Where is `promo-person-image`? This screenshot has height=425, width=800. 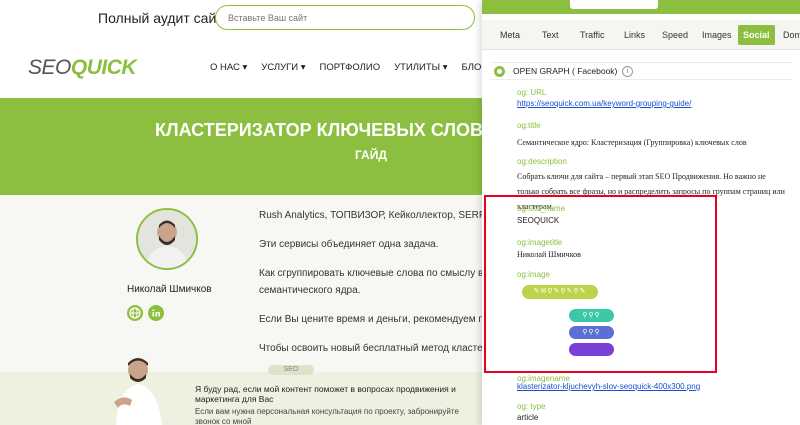 promo-person-image is located at coordinates (140, 387).